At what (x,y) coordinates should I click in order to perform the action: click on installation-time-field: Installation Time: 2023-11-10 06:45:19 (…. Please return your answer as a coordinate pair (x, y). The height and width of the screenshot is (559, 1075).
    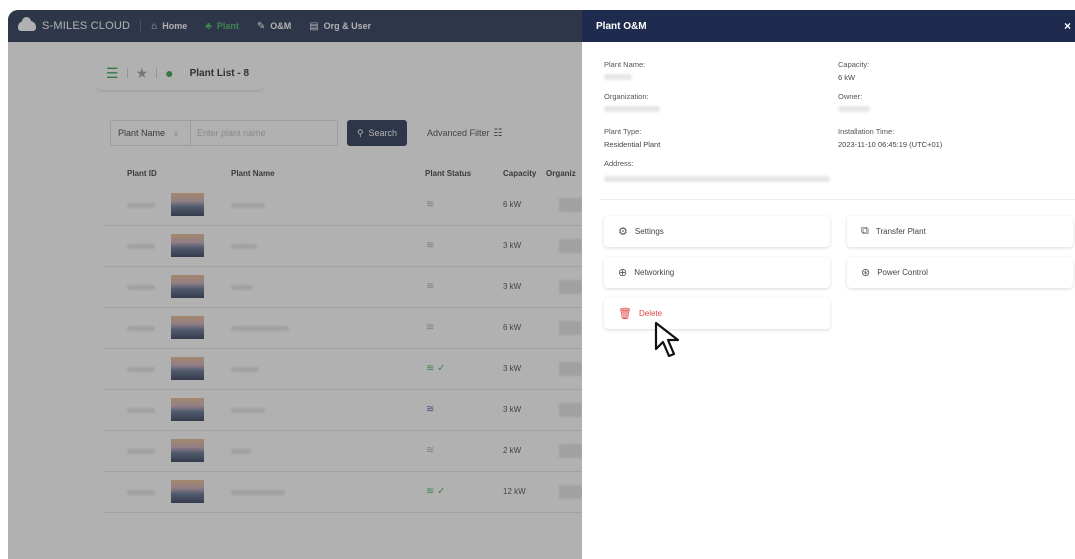
    Looking at the image, I should click on (948, 138).